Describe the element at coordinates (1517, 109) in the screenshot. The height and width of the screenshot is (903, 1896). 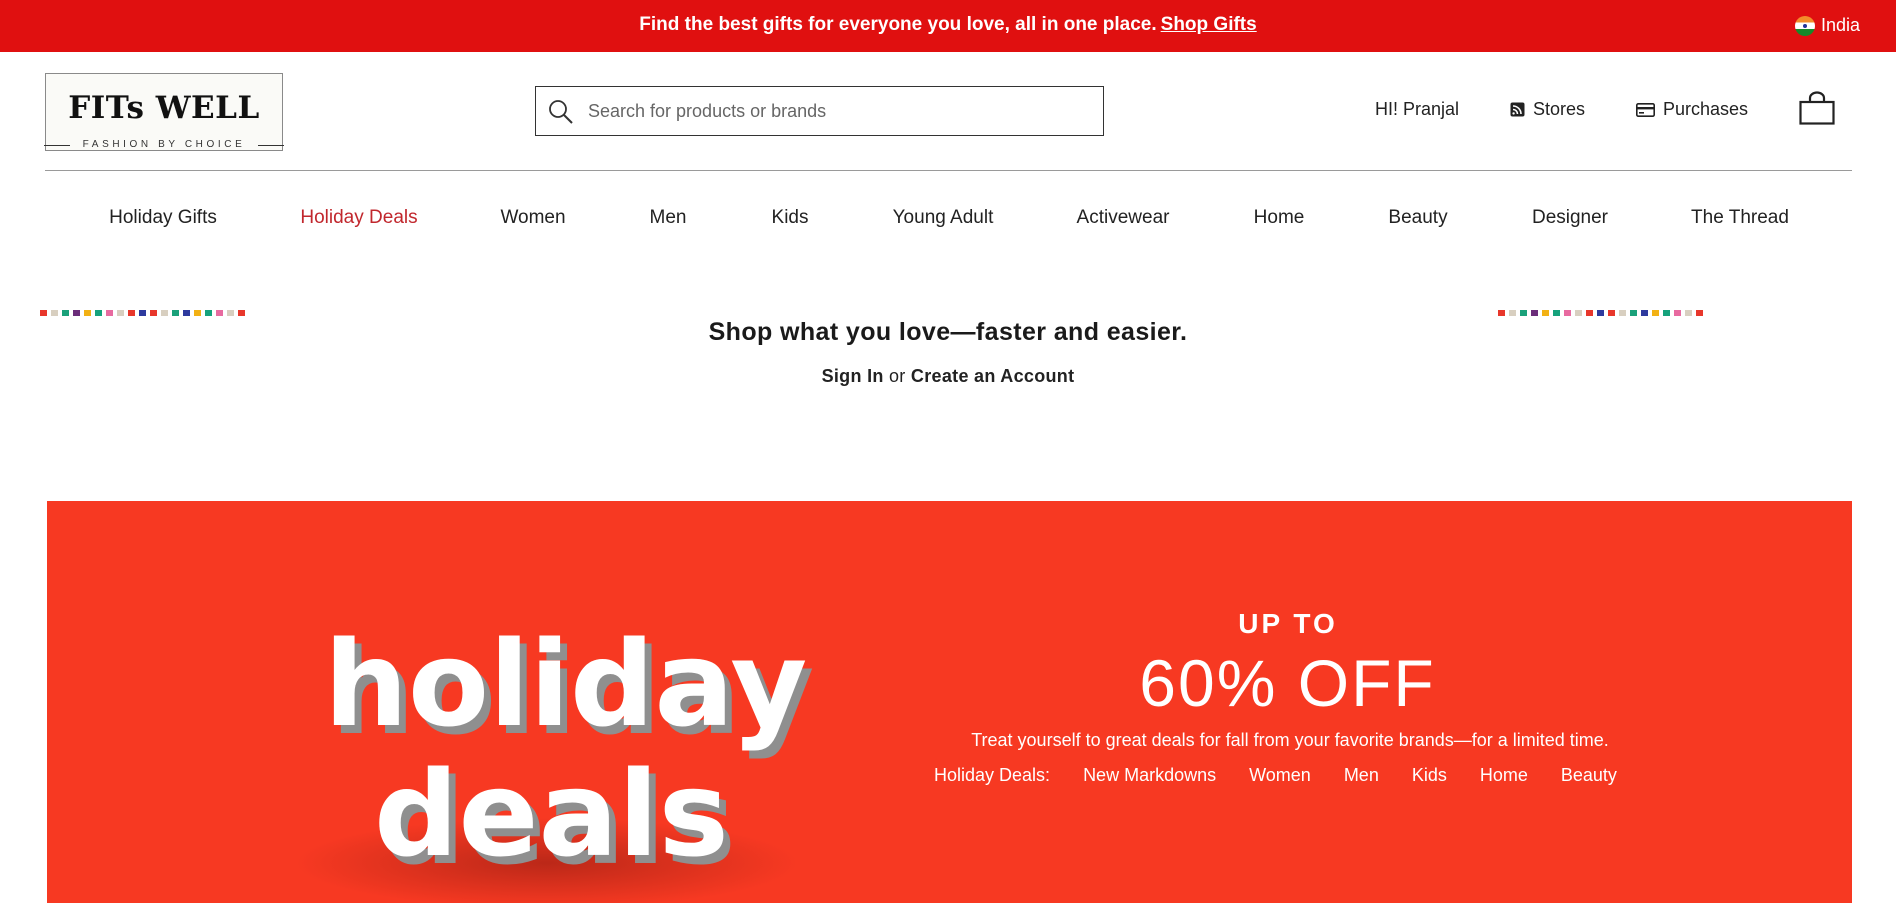
I see `stores-icon` at that location.